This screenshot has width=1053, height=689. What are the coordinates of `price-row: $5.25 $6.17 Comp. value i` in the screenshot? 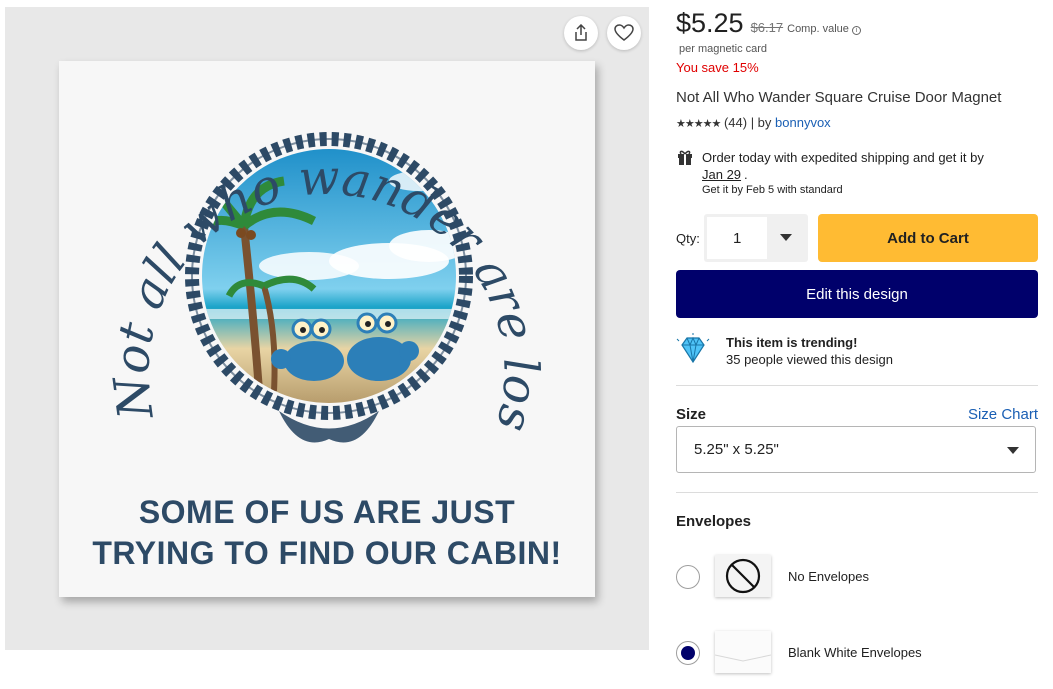 It's located at (768, 23).